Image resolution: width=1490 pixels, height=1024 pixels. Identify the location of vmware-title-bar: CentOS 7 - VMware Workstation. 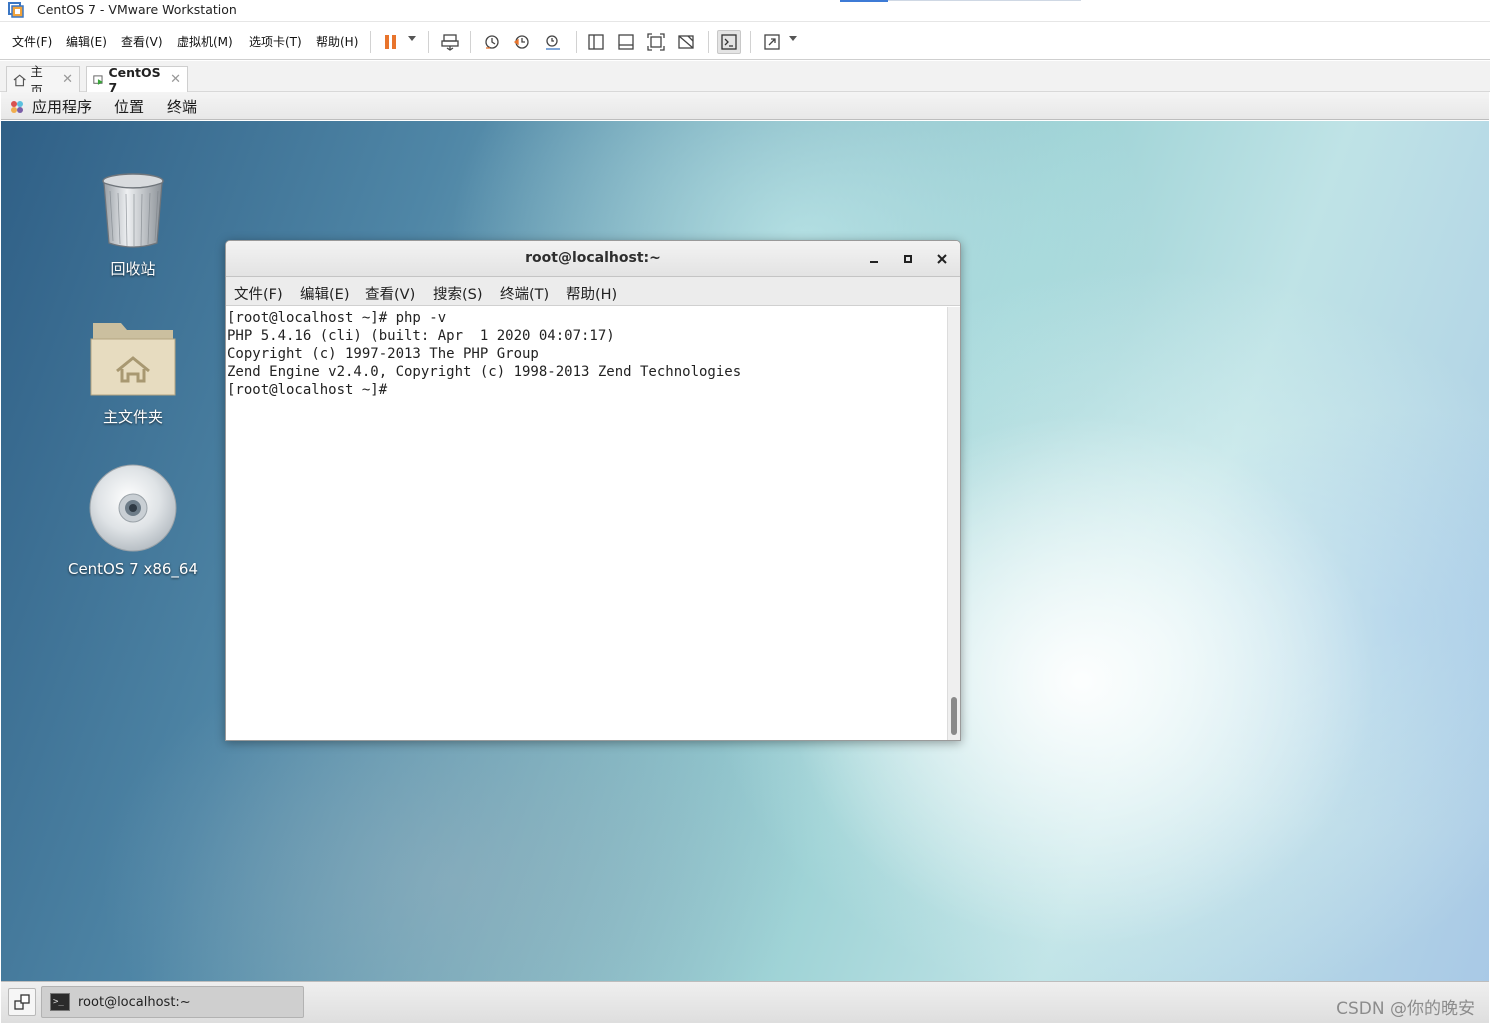
(745, 11).